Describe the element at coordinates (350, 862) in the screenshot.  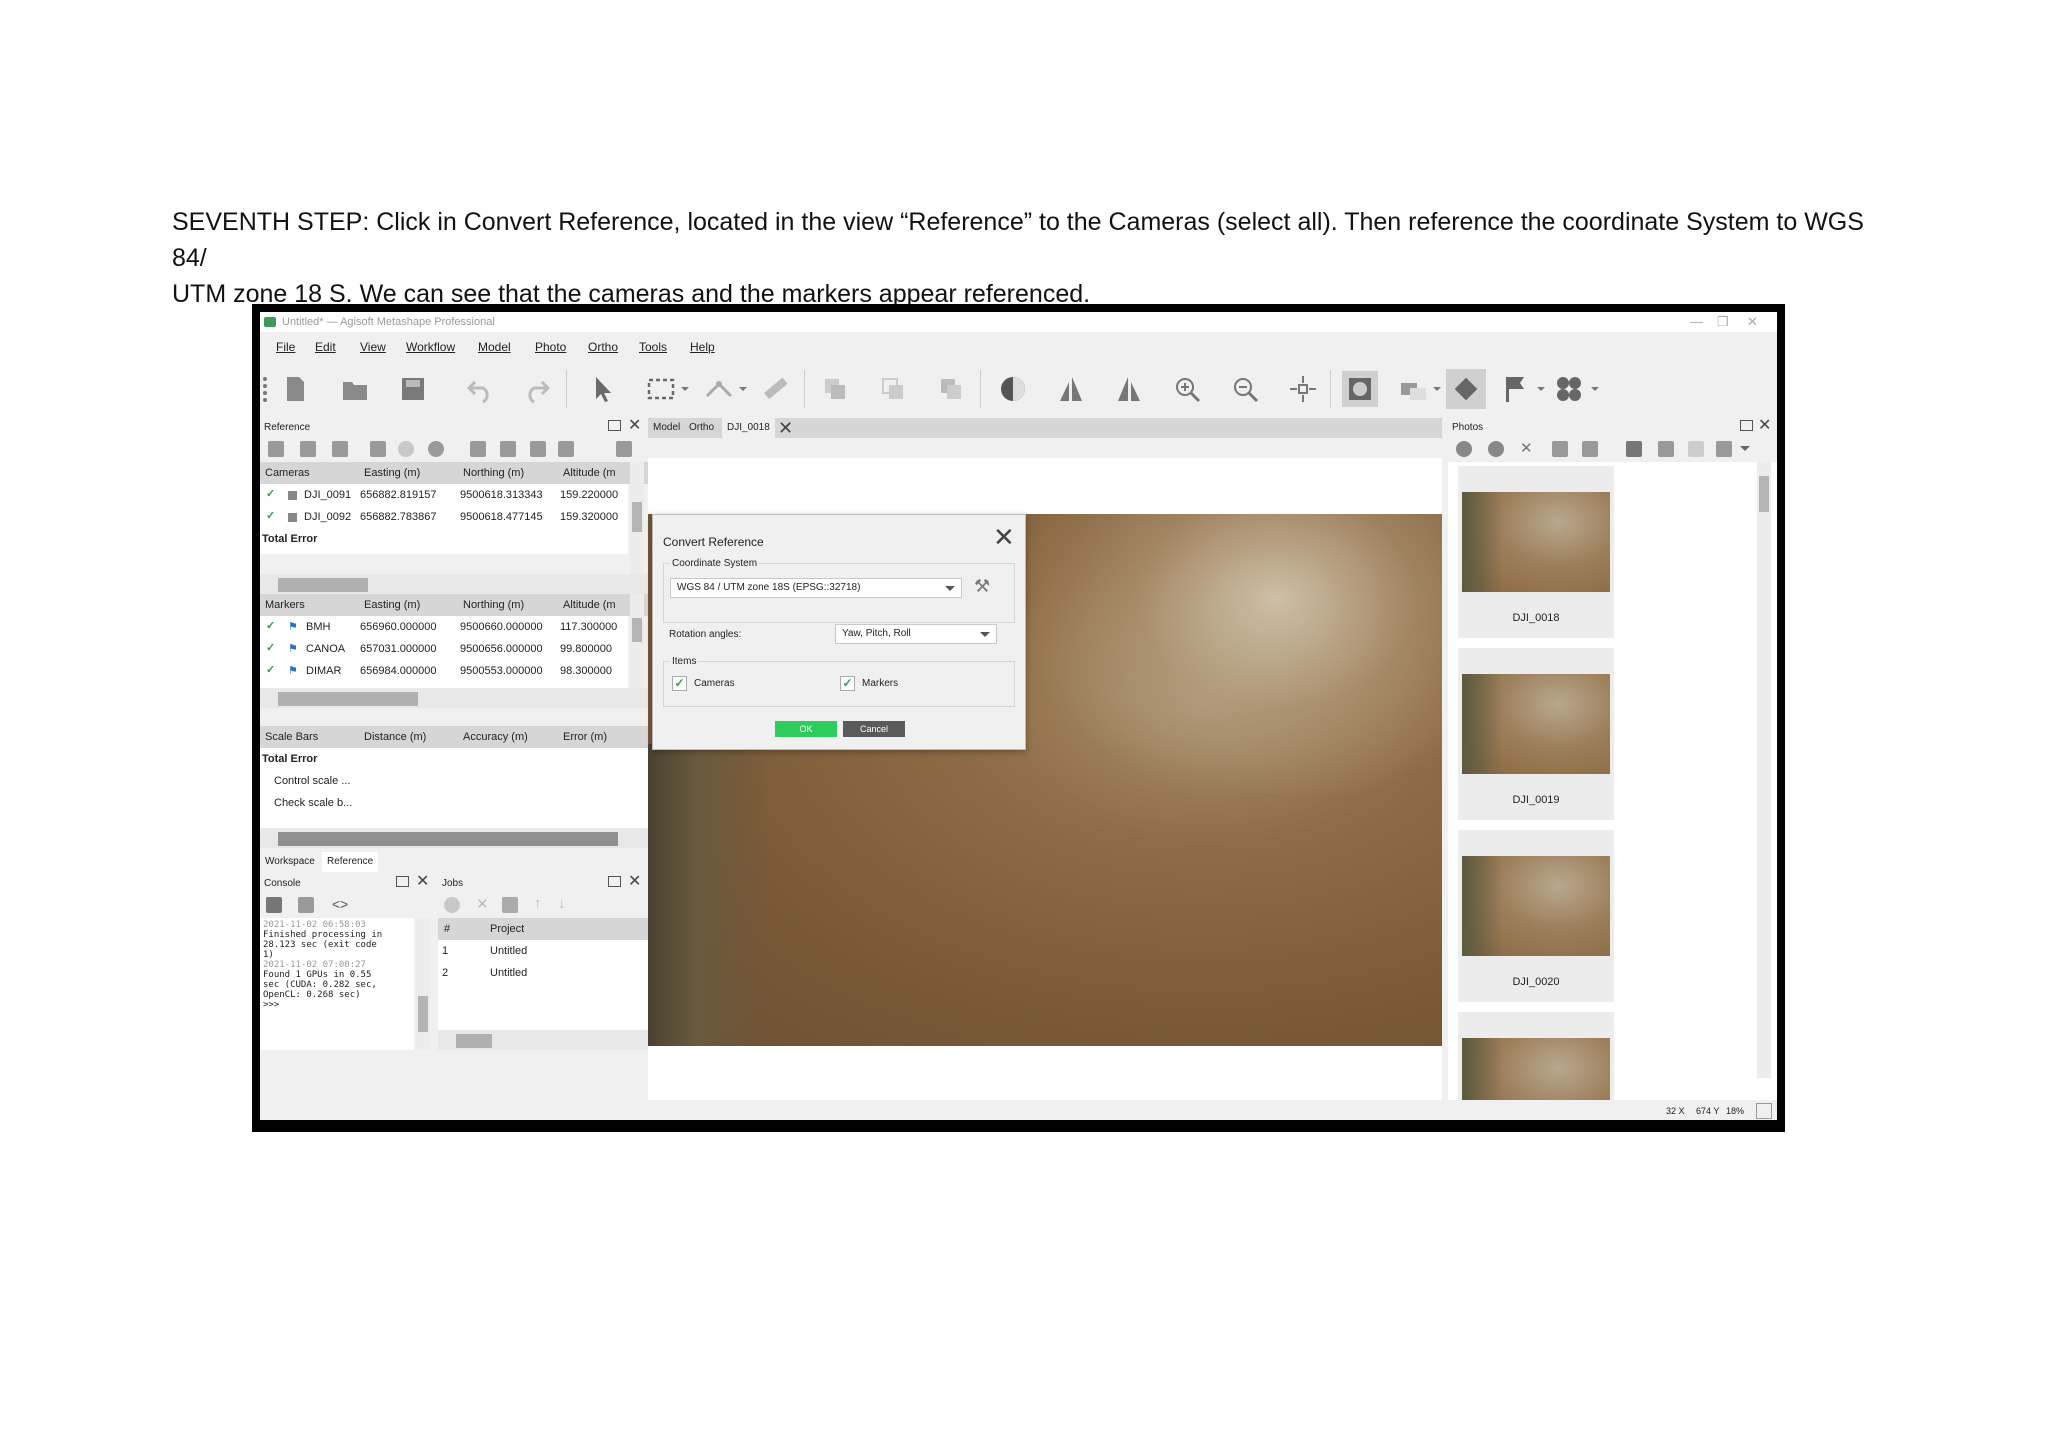
I see `tab-reference: Reference` at that location.